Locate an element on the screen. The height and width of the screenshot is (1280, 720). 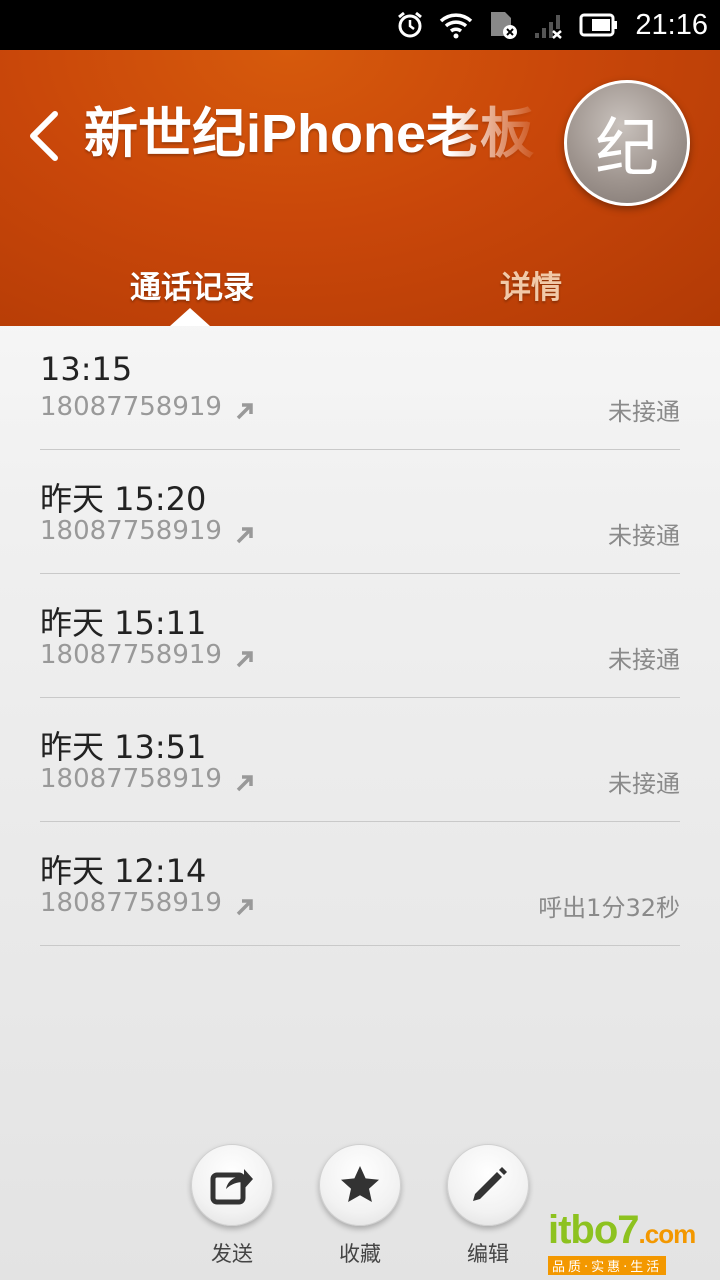
send-label: 发送 is located at coordinates (232, 1254).